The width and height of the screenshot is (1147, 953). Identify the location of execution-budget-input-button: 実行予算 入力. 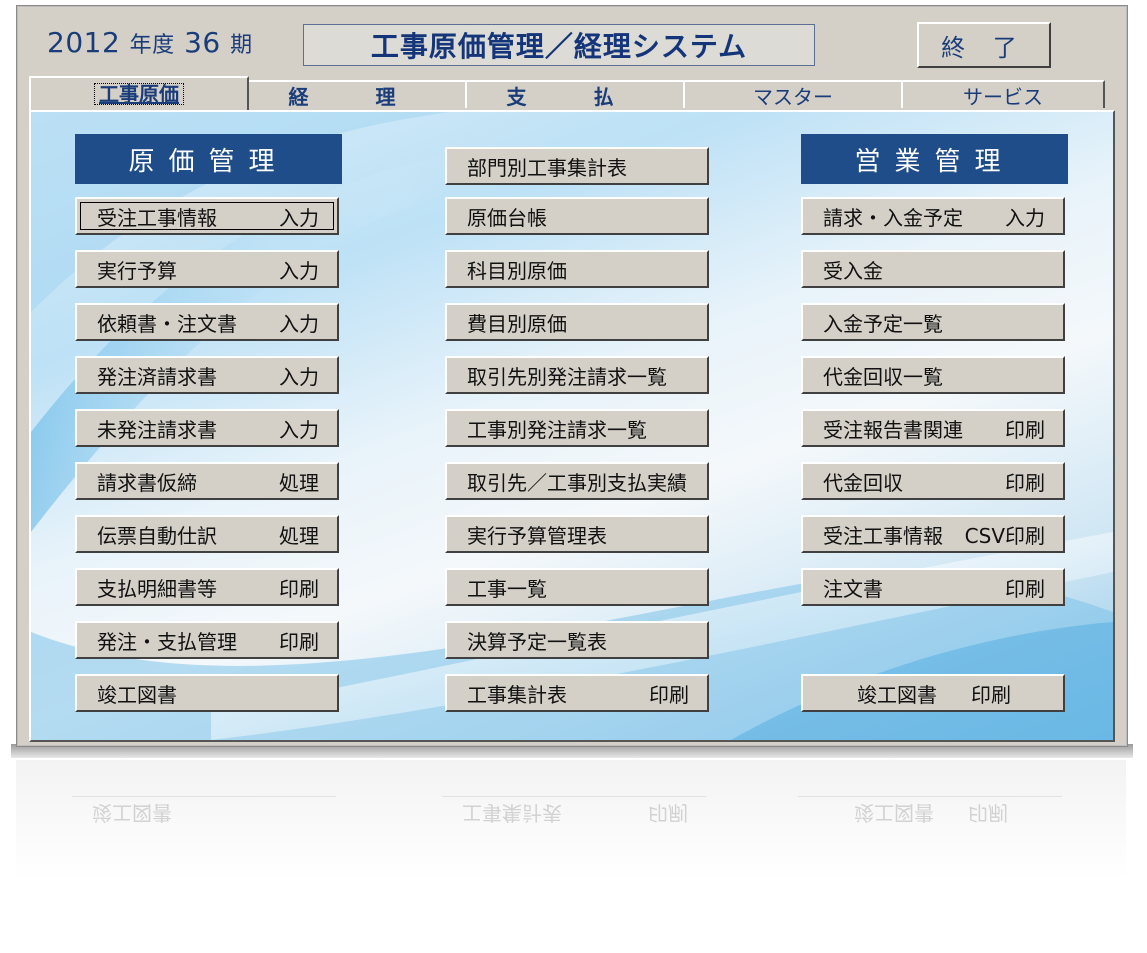
(207, 269).